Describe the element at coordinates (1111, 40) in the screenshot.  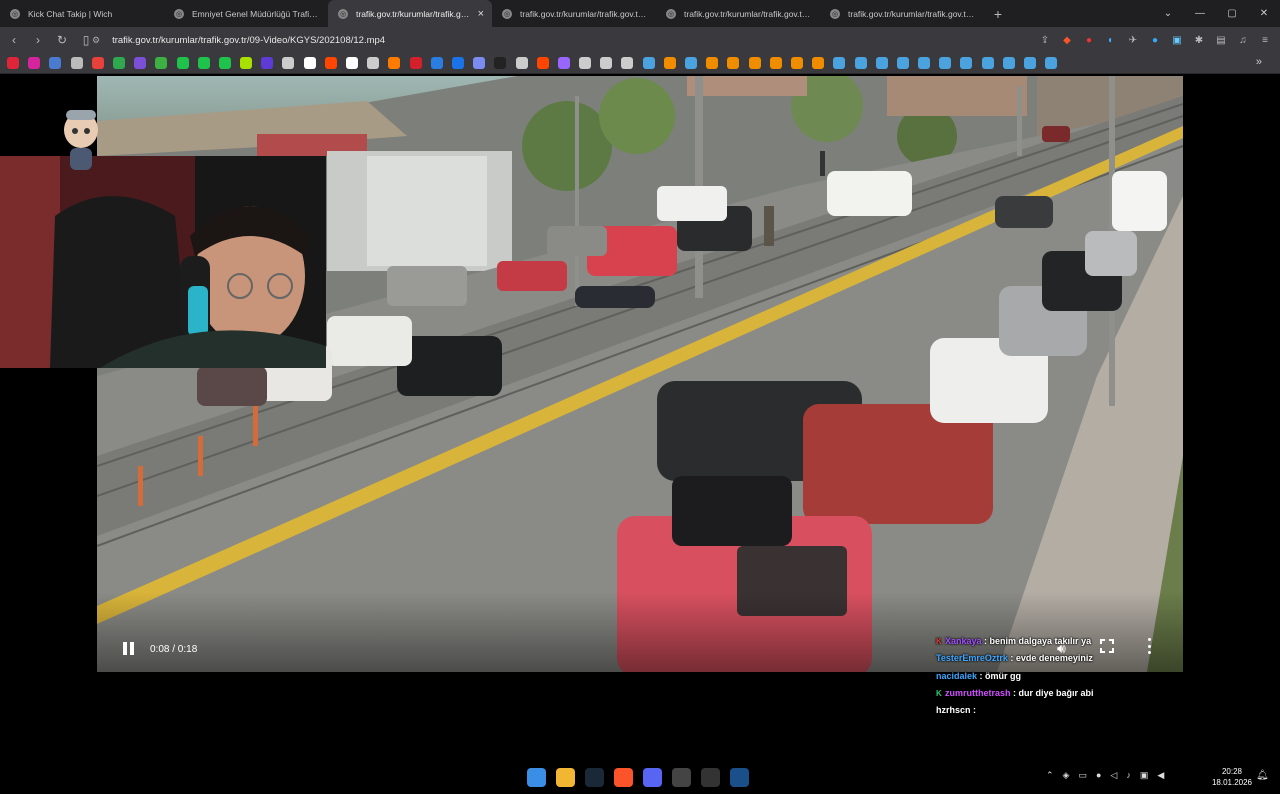
I see `extension-icon-2: ◐` at that location.